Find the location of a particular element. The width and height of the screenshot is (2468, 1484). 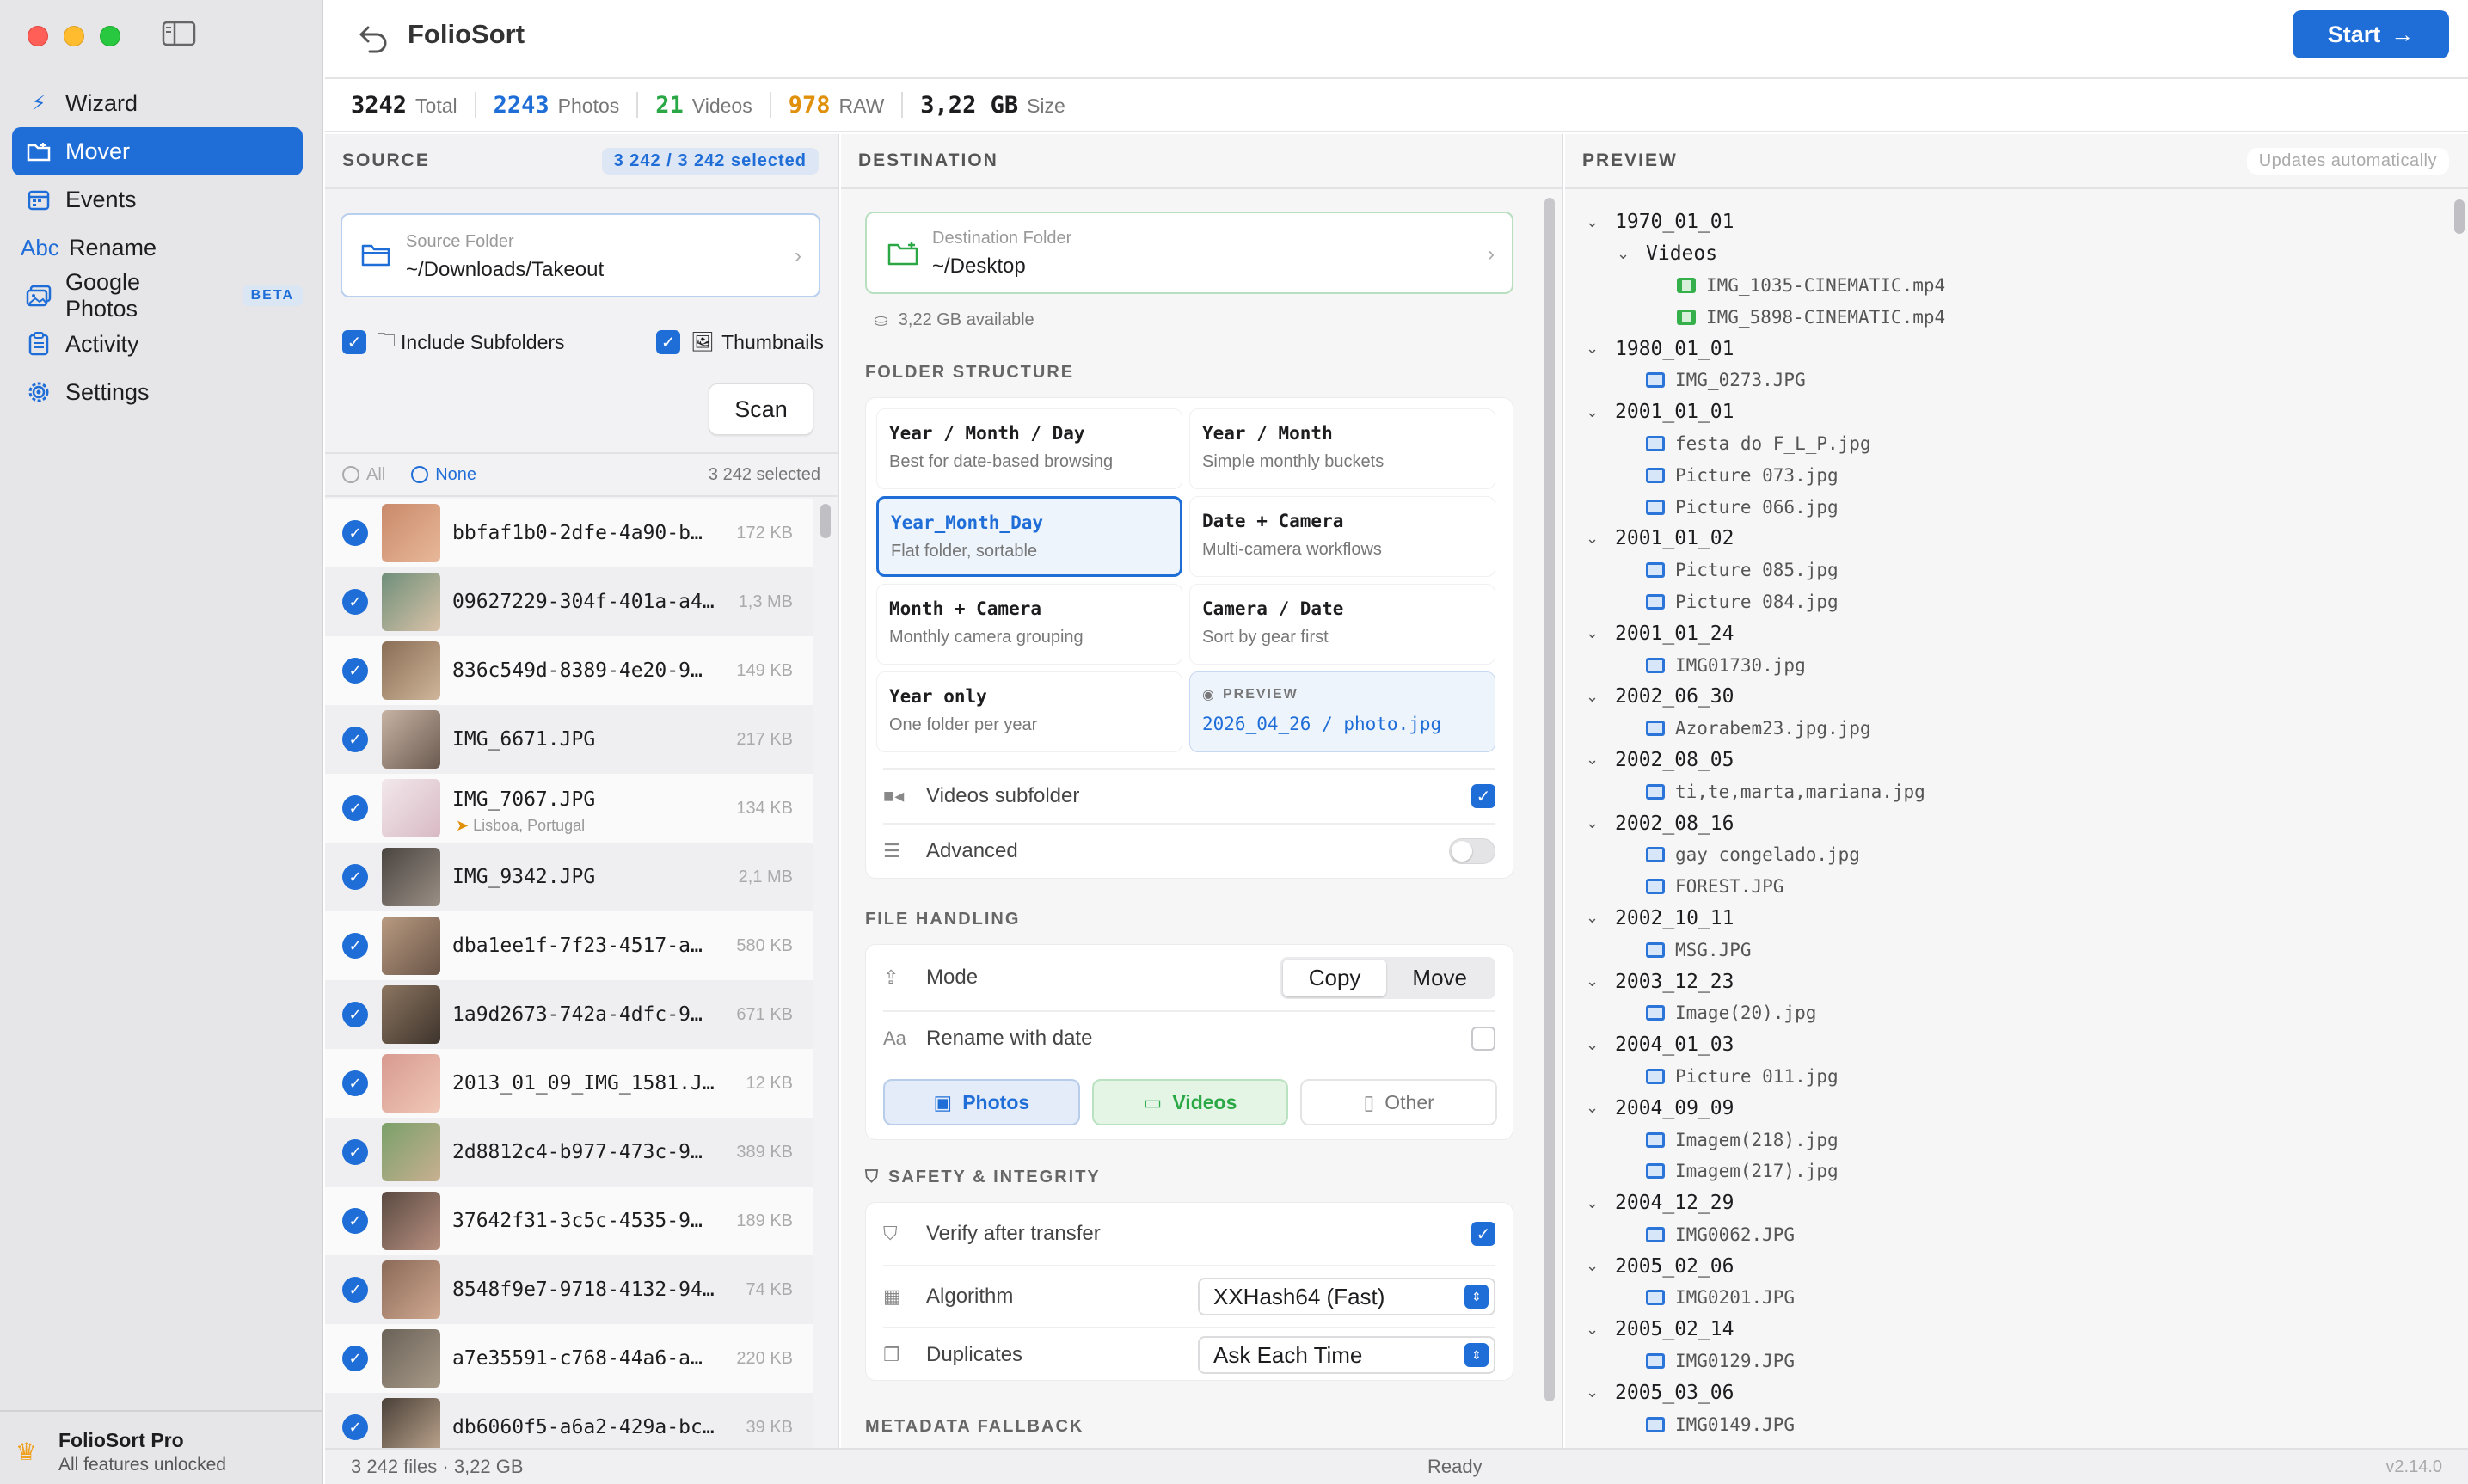

sidebar-item-google-photos: Google Photos BETA is located at coordinates (157, 295).